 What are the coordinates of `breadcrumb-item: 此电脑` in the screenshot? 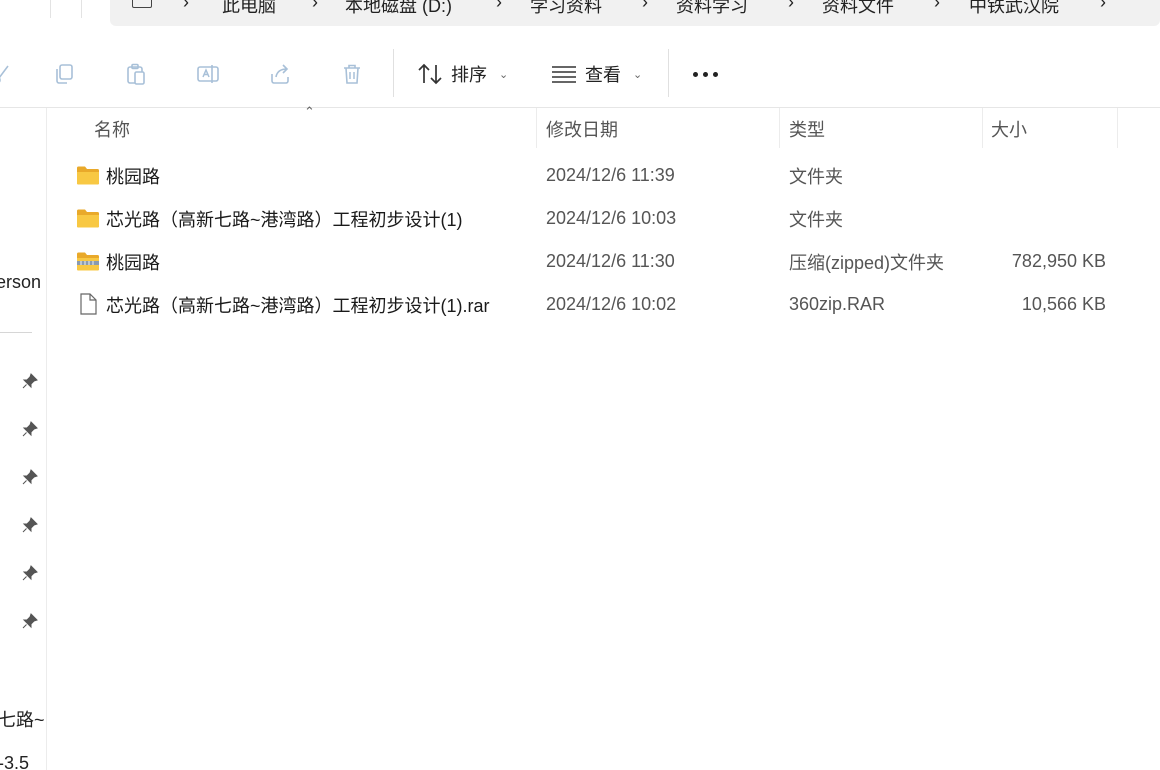 It's located at (249, 9).